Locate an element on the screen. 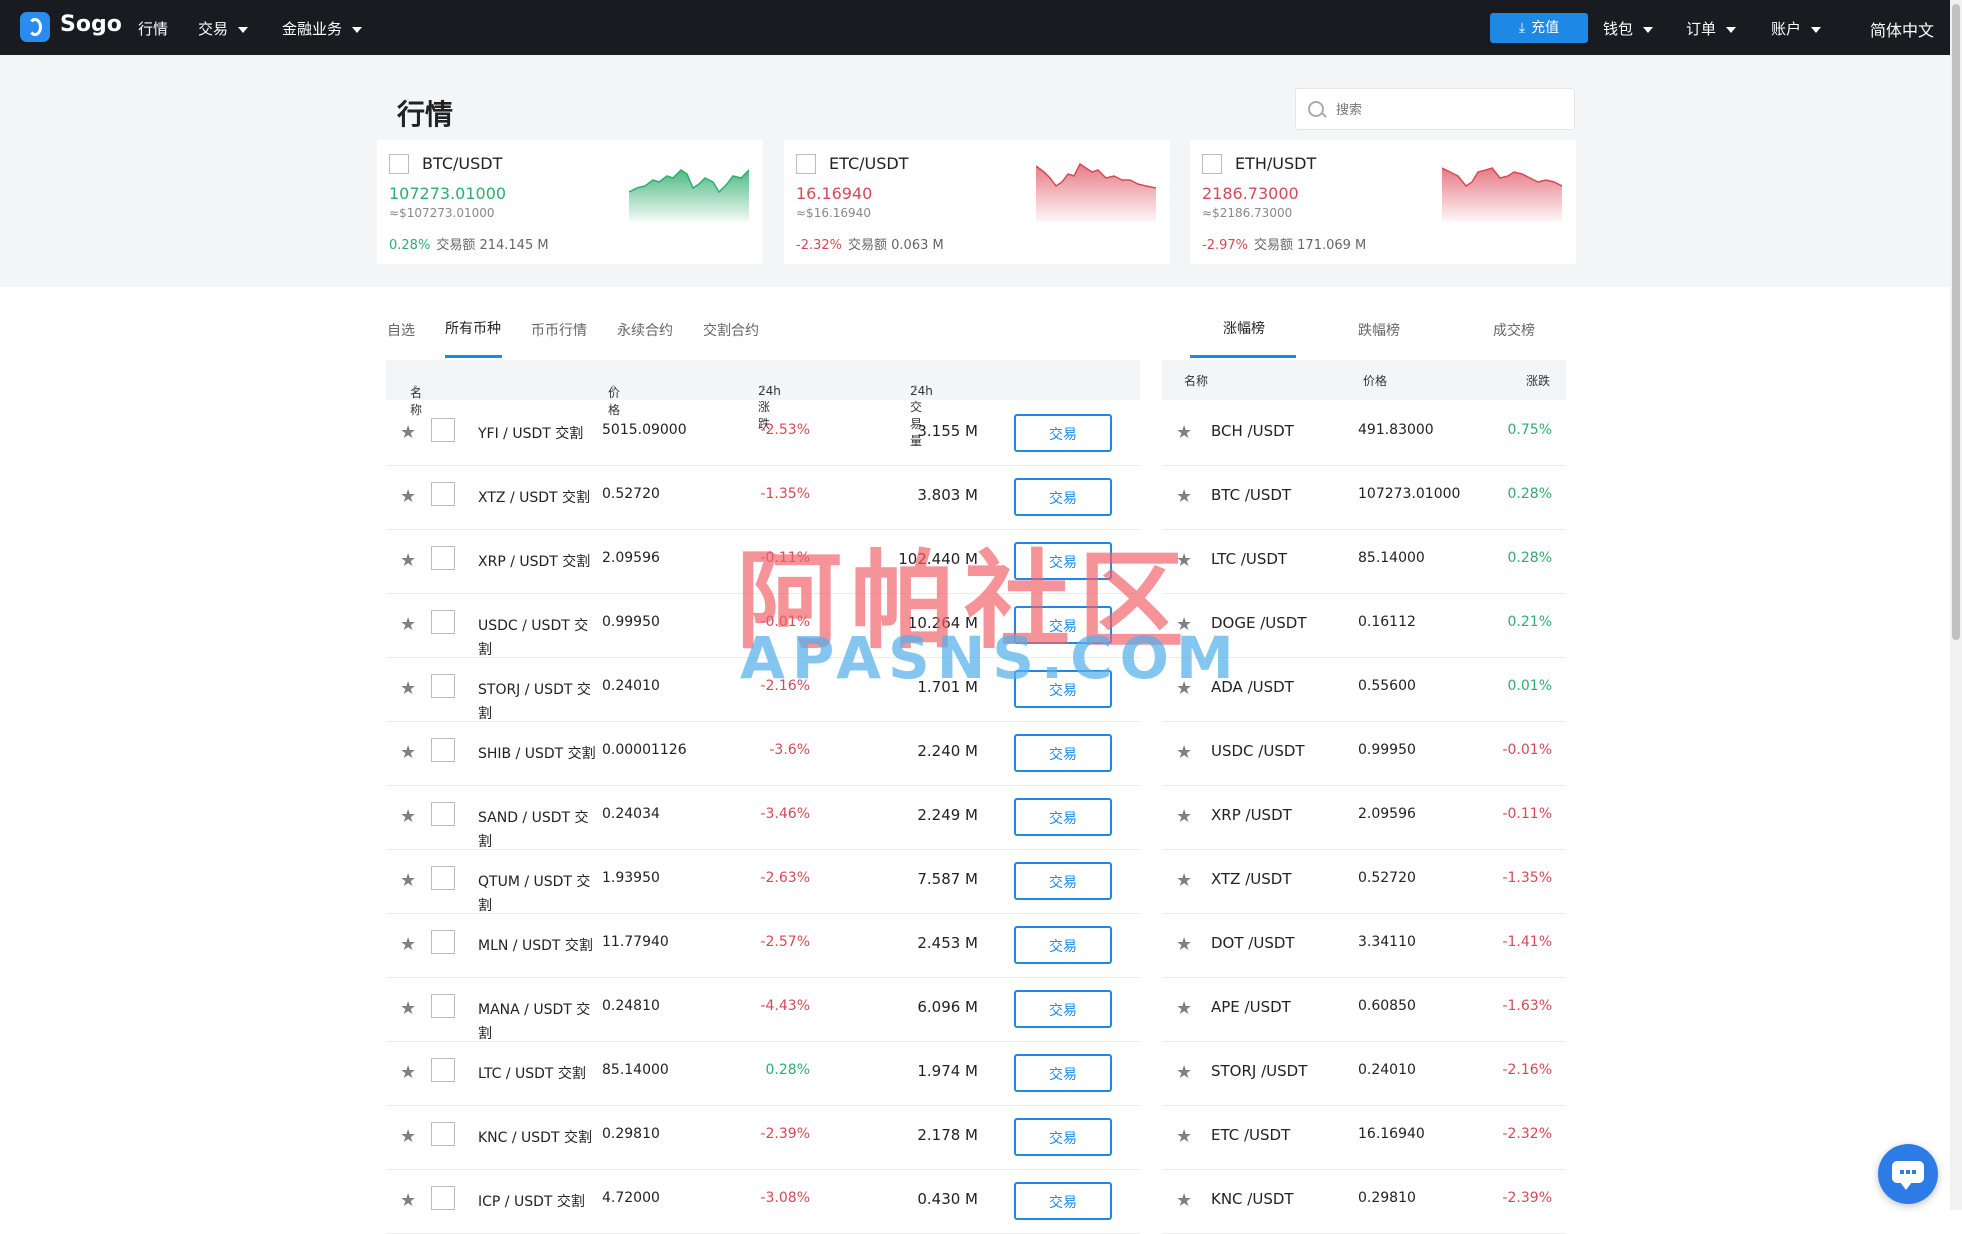  nav-account: 账户 is located at coordinates (1796, 28).